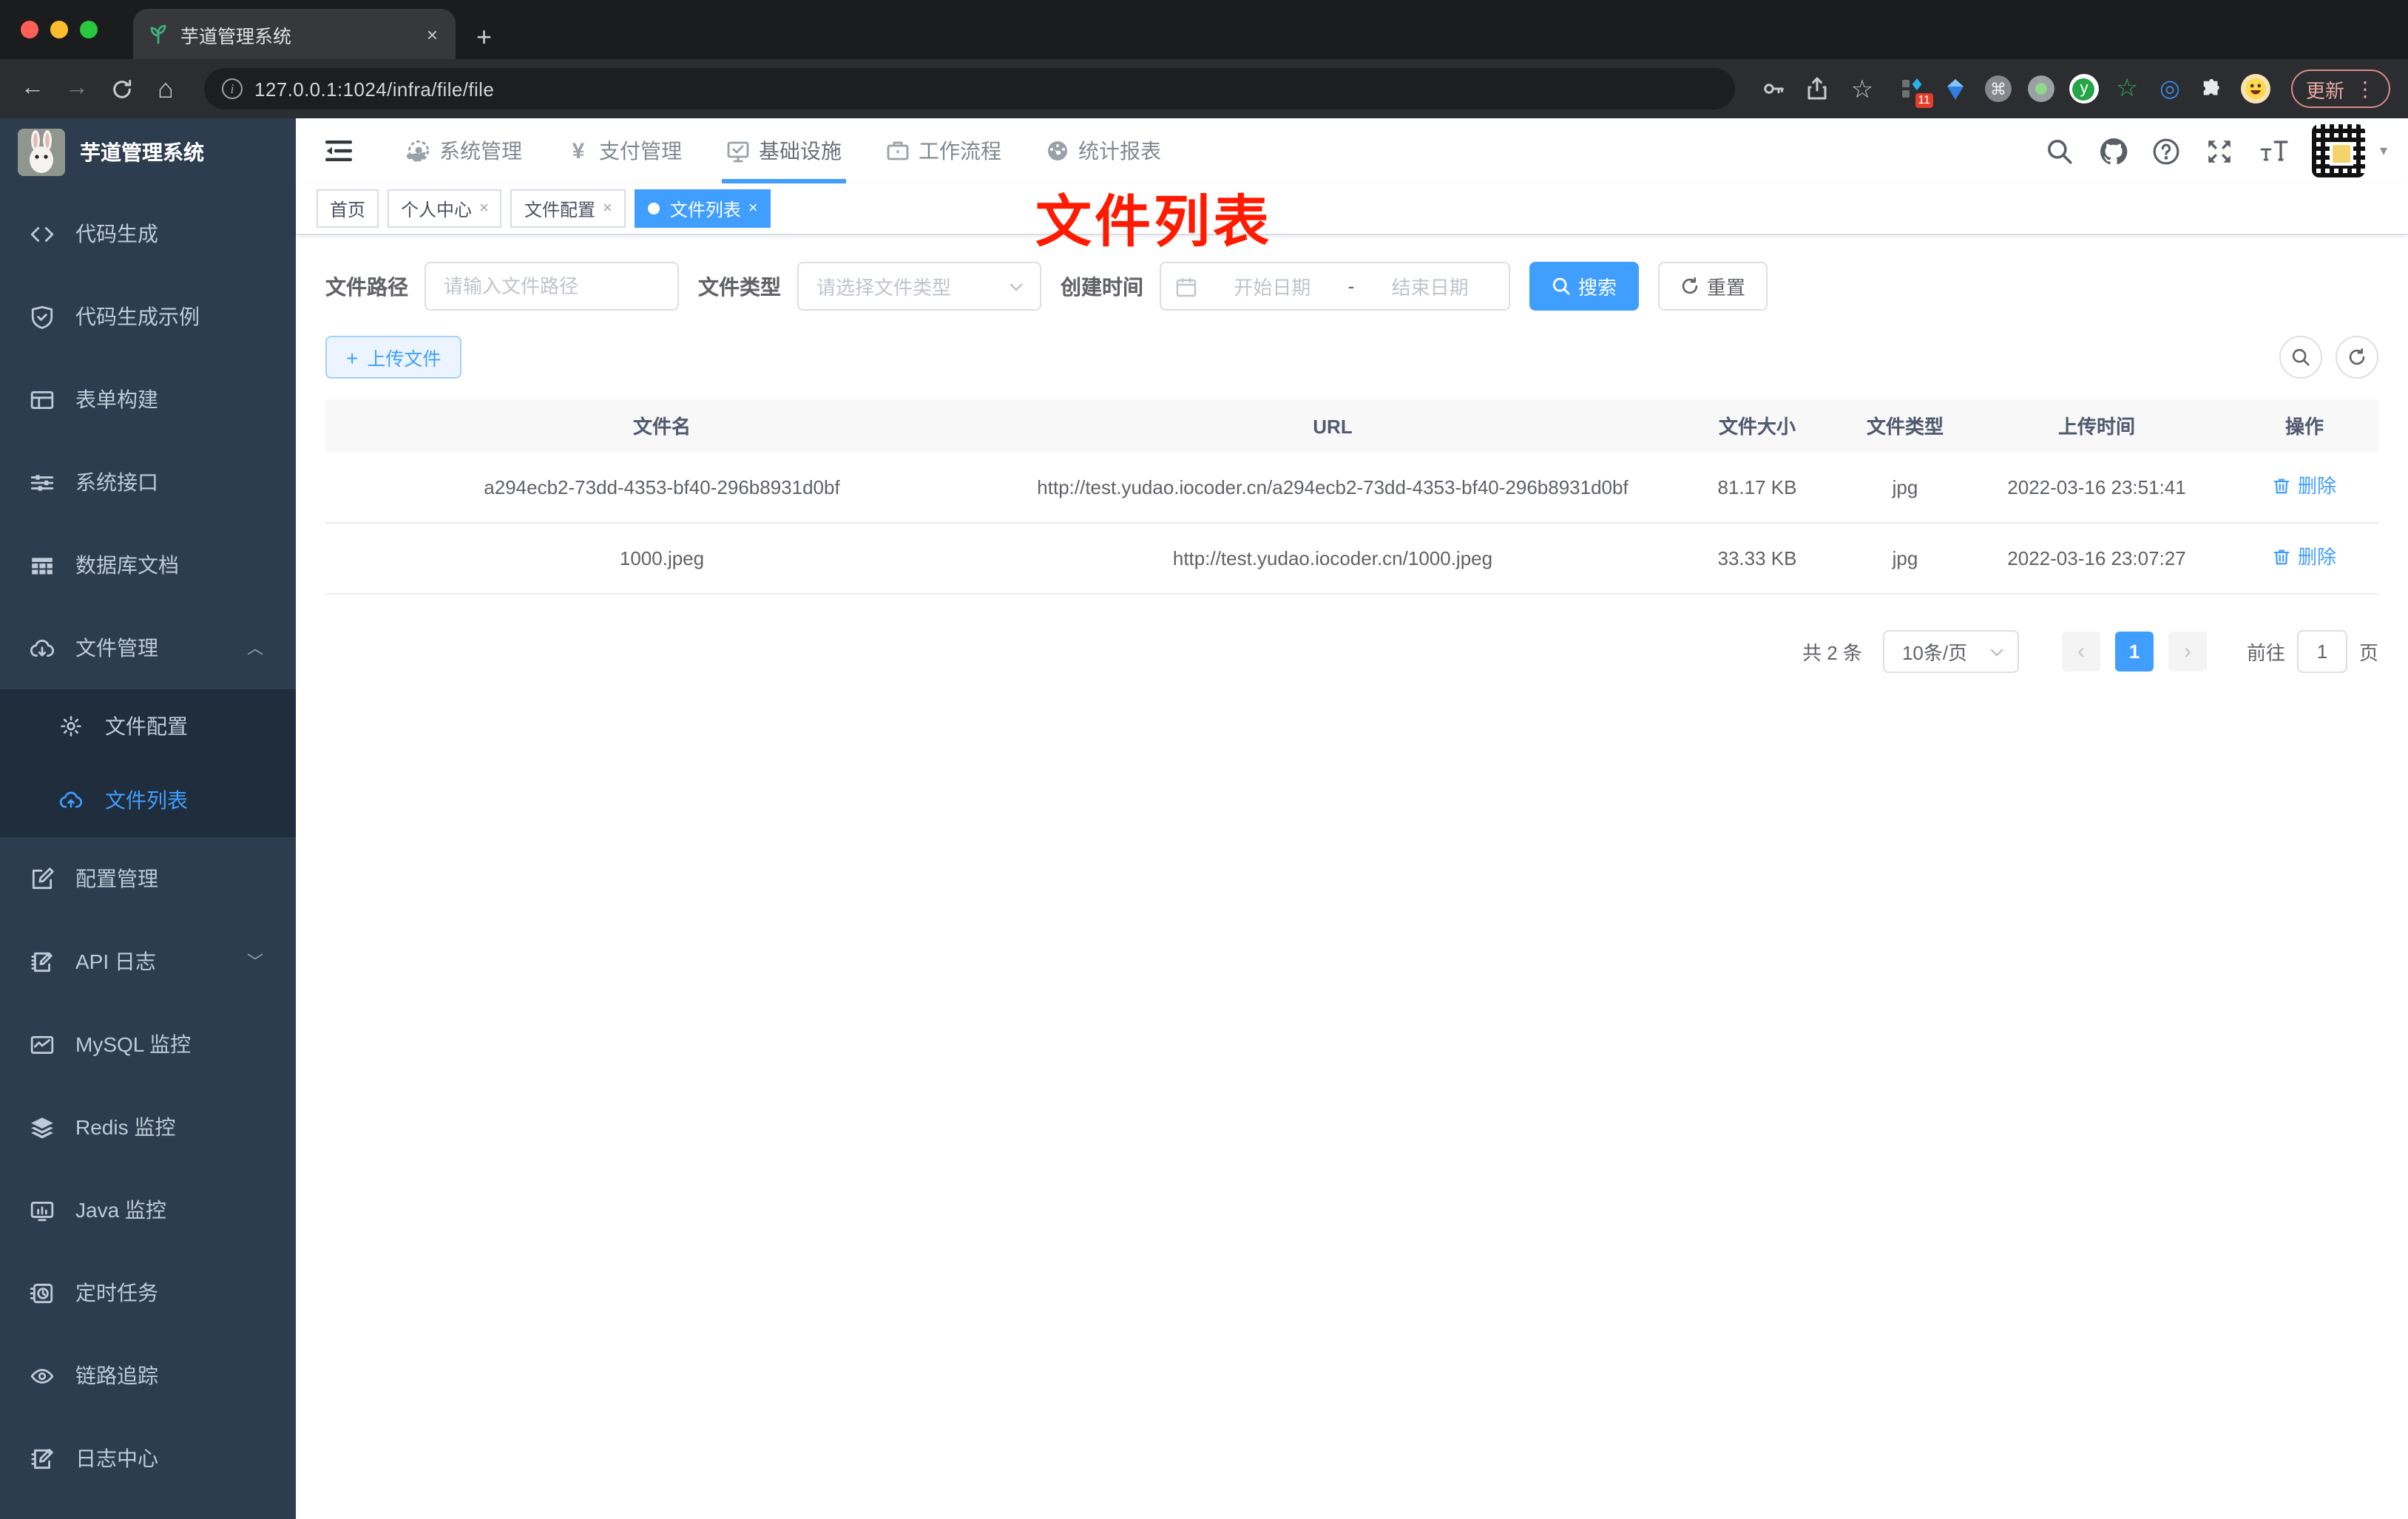 The height and width of the screenshot is (1519, 2408). What do you see at coordinates (484, 37) in the screenshot?
I see `new-tab-button: +` at bounding box center [484, 37].